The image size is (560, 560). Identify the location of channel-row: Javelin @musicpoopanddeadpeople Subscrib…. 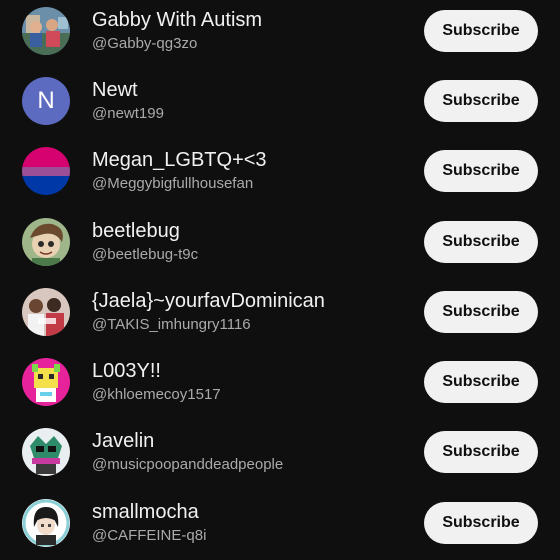
(280, 456).